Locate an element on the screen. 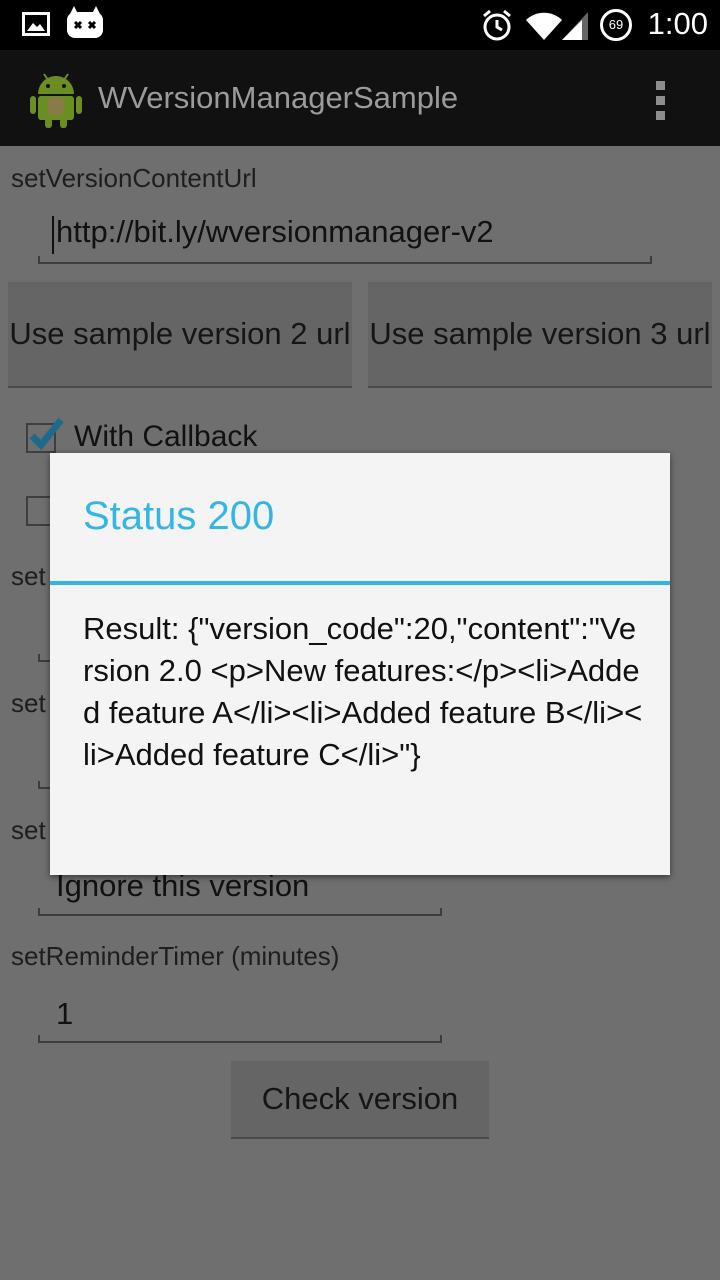 This screenshot has height=1280, width=720. alarm-icon is located at coordinates (497, 27).